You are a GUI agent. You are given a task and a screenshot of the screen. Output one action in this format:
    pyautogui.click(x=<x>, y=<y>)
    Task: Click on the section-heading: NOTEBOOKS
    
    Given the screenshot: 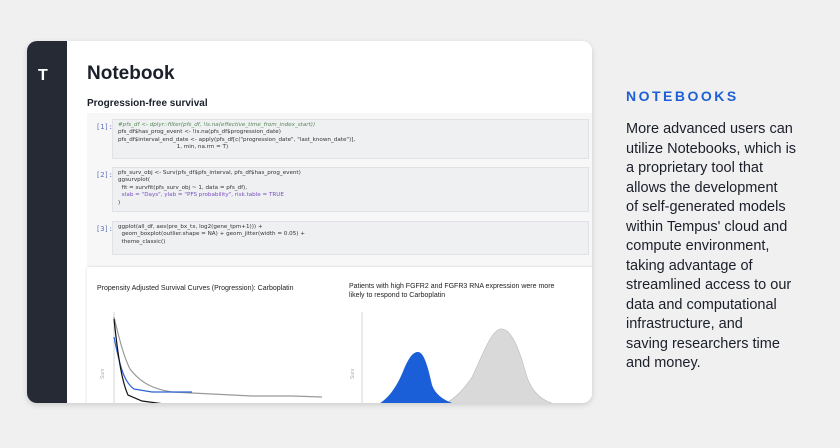 What is the action you would take?
    pyautogui.click(x=682, y=96)
    